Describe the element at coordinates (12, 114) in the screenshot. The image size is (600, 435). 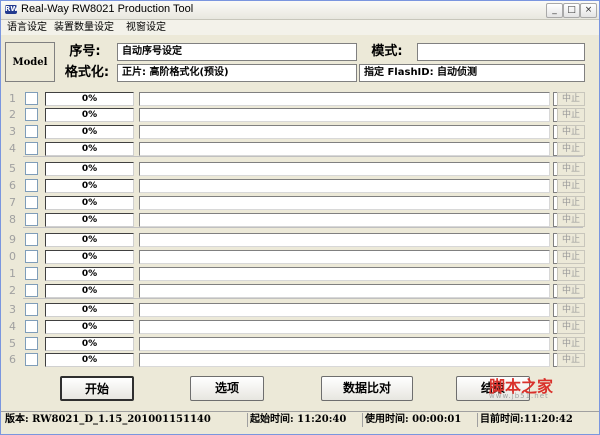
I see `row-number: 2` at that location.